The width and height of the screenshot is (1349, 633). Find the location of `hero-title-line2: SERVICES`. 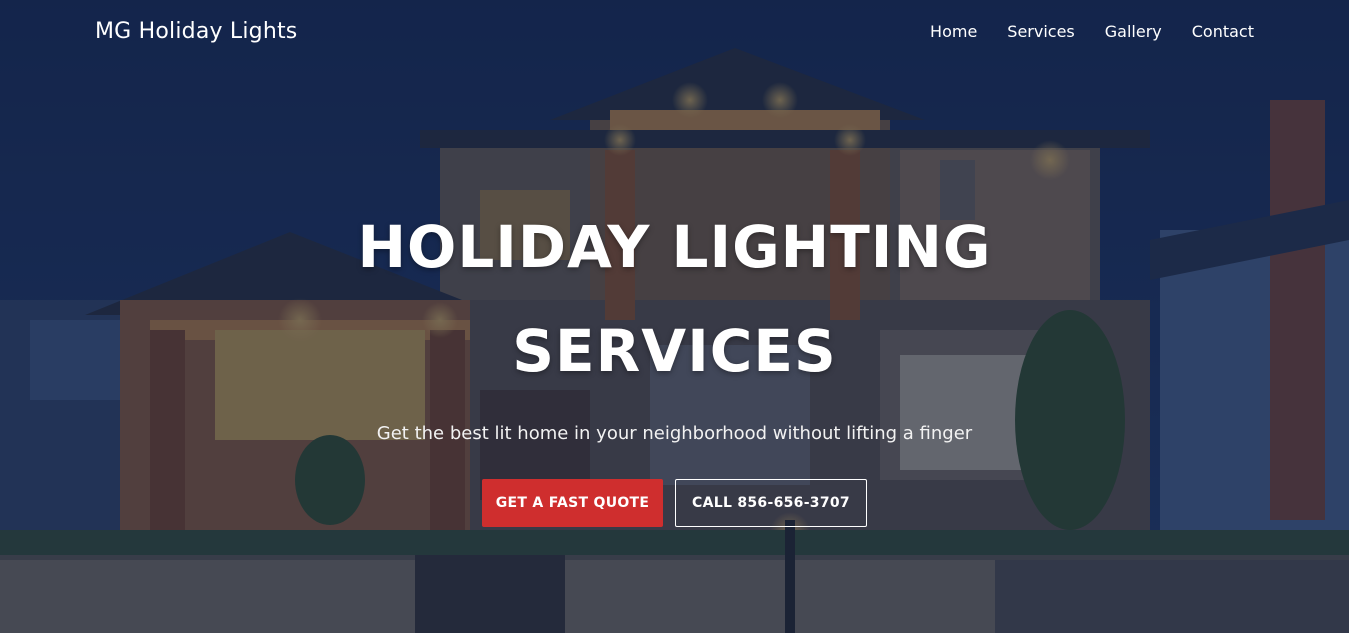

hero-title-line2: SERVICES is located at coordinates (674, 351).